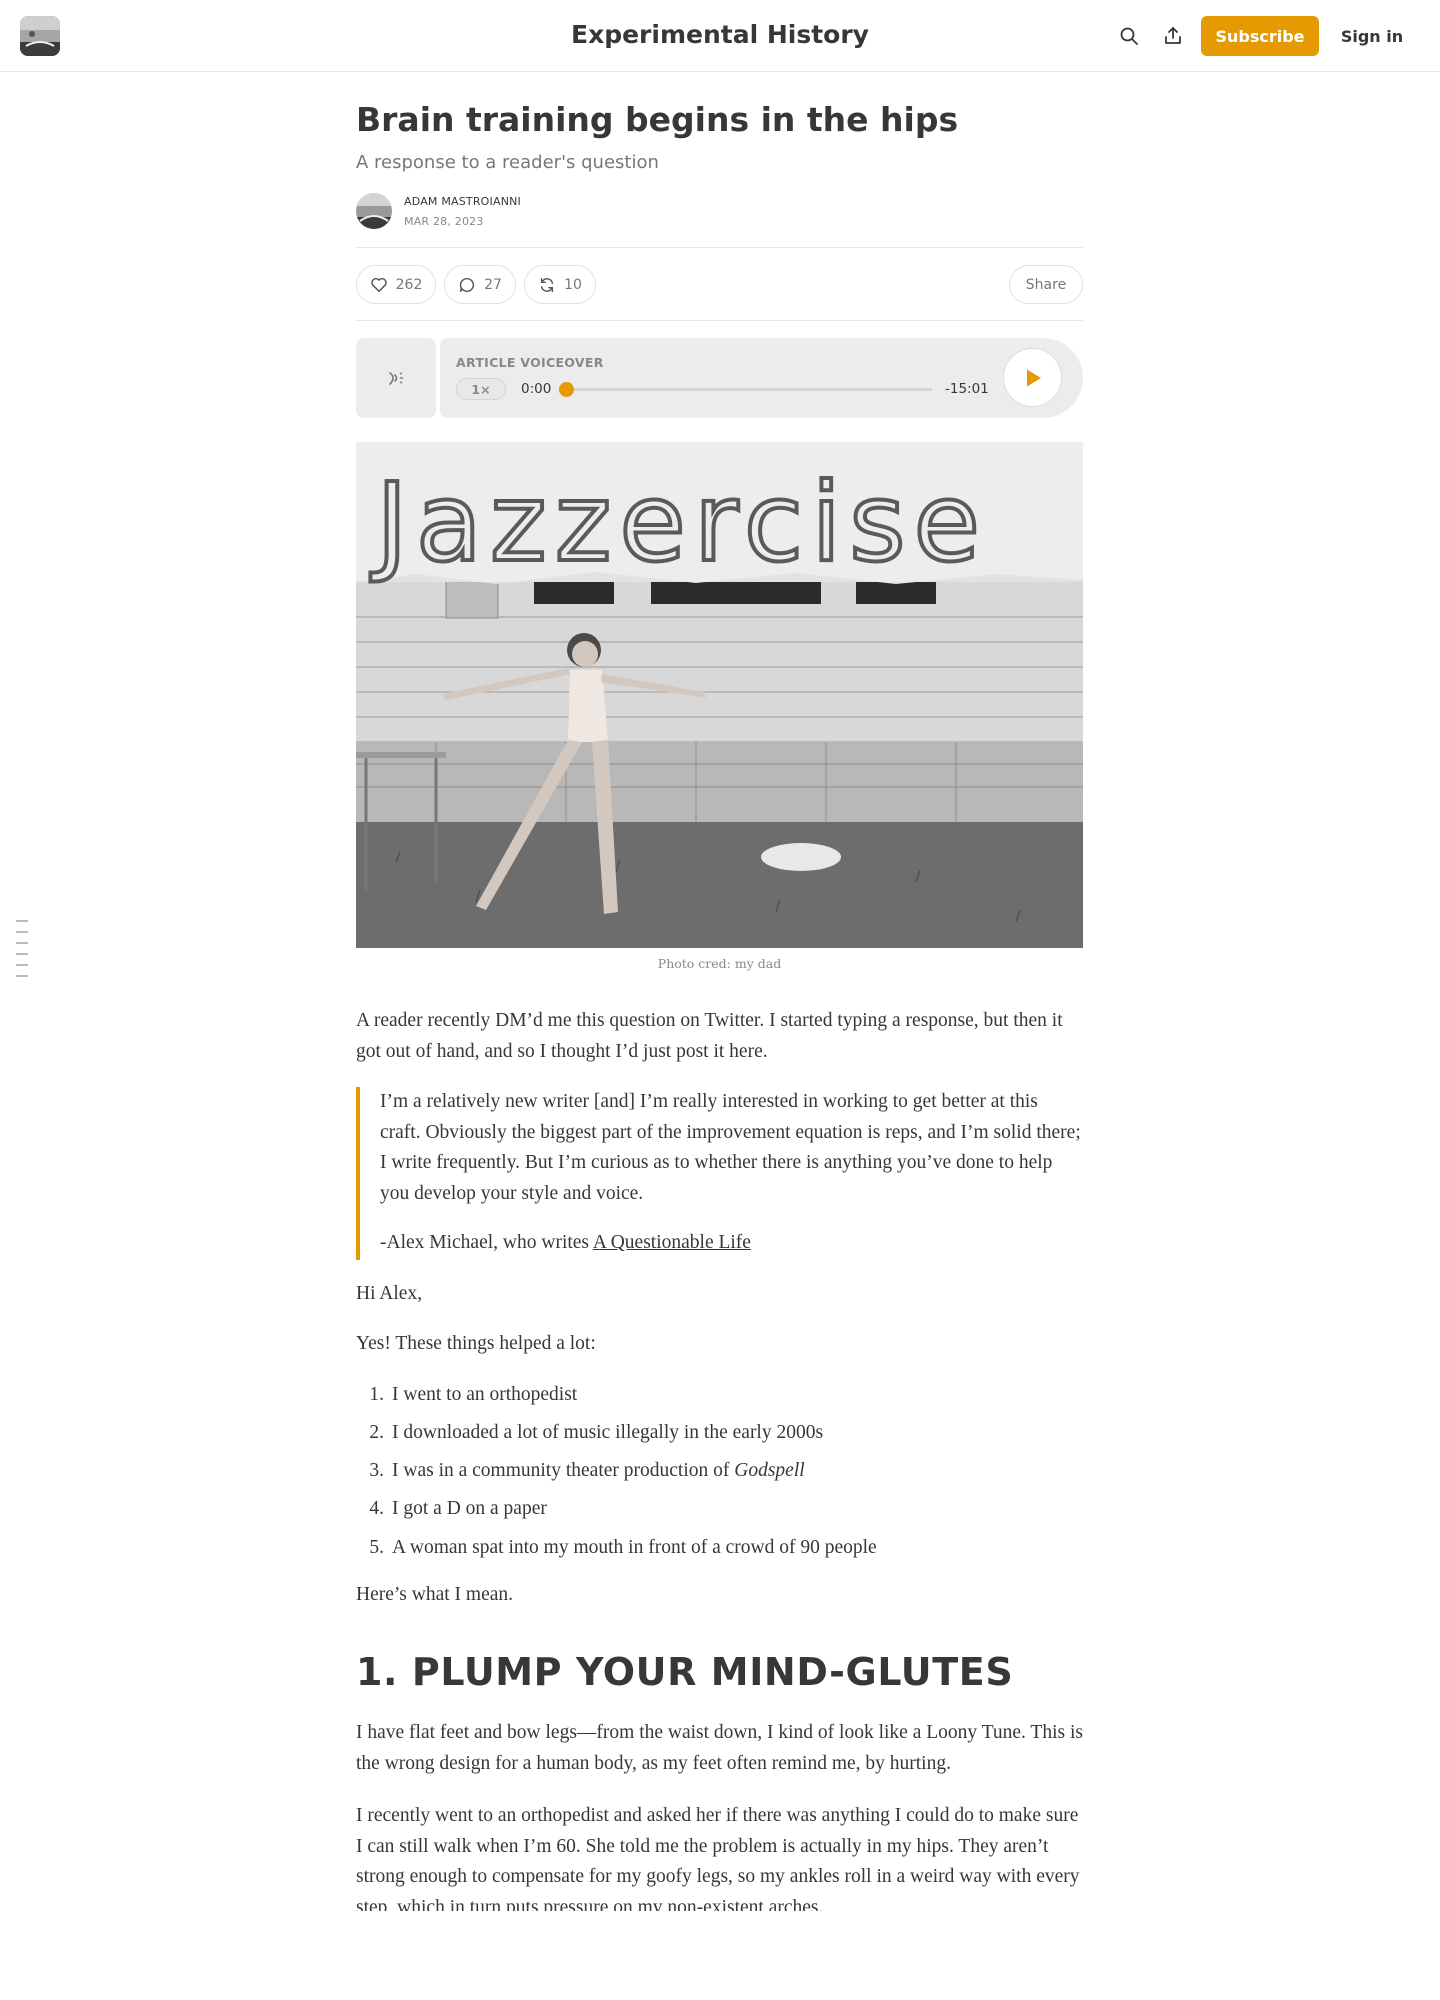 This screenshot has height=2000, width=1440. Describe the element at coordinates (486, 1242) in the screenshot. I see `quote-attribution-text: -Alex Michael, who writes` at that location.